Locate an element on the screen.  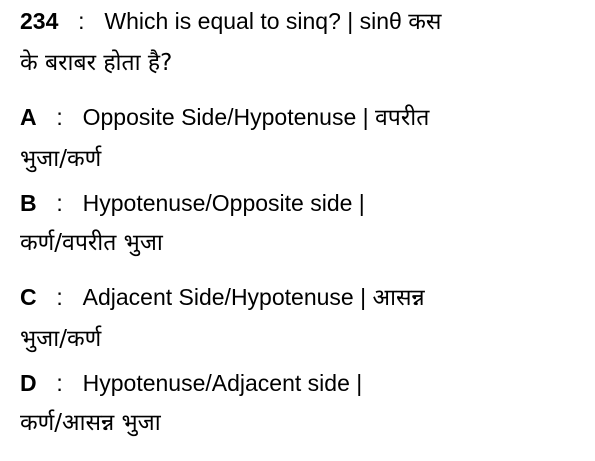
option-b-text-1: Hypotenuse/Opposite side | is located at coordinates (223, 203).